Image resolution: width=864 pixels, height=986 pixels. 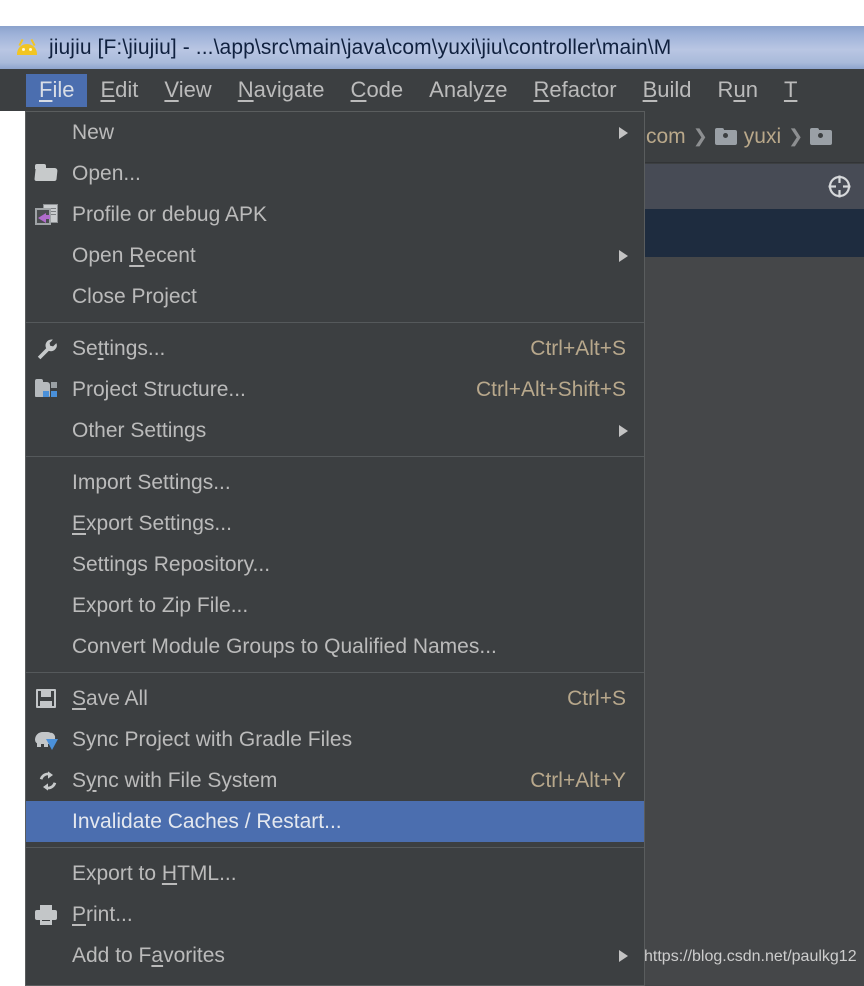 What do you see at coordinates (750, 956) in the screenshot?
I see `watermark: https://blog.csdn.net/paulkg12` at bounding box center [750, 956].